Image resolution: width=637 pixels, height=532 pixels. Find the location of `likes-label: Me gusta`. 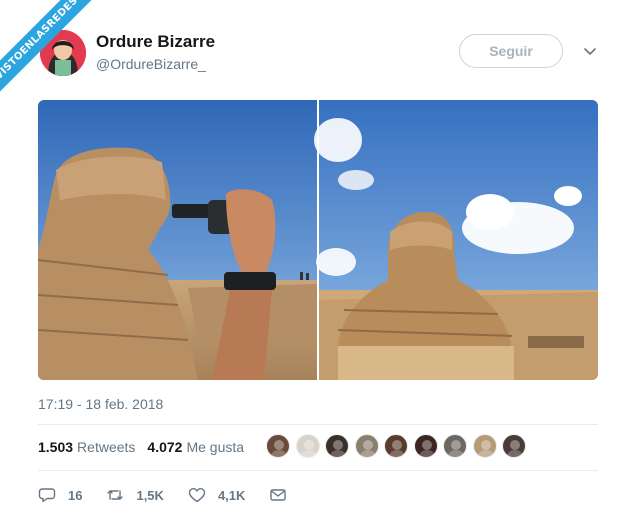

likes-label: Me gusta is located at coordinates (215, 447).